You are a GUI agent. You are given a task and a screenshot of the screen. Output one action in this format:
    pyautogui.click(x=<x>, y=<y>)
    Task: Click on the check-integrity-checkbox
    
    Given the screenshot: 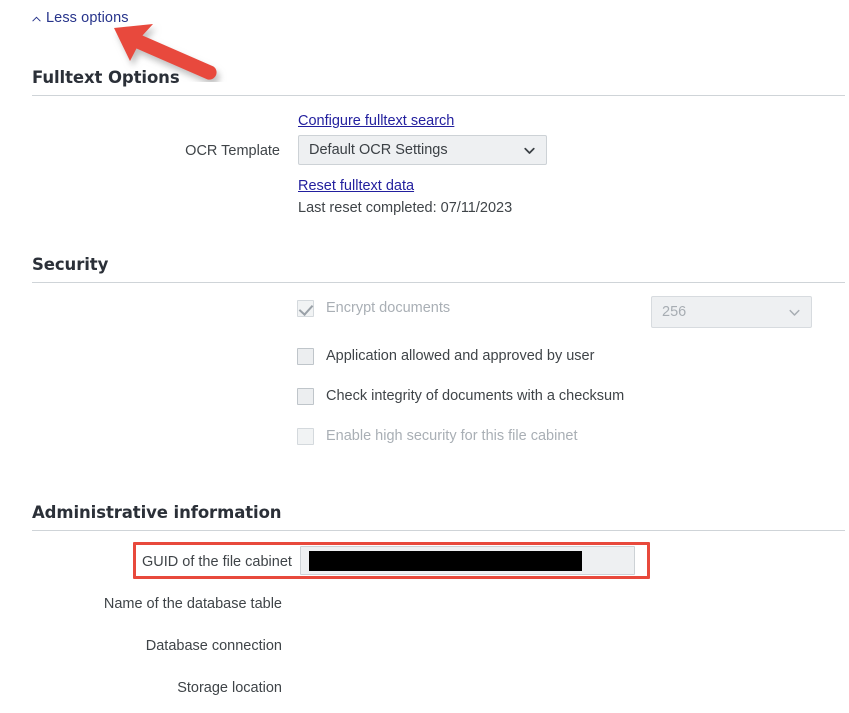 What is the action you would take?
    pyautogui.click(x=305, y=396)
    